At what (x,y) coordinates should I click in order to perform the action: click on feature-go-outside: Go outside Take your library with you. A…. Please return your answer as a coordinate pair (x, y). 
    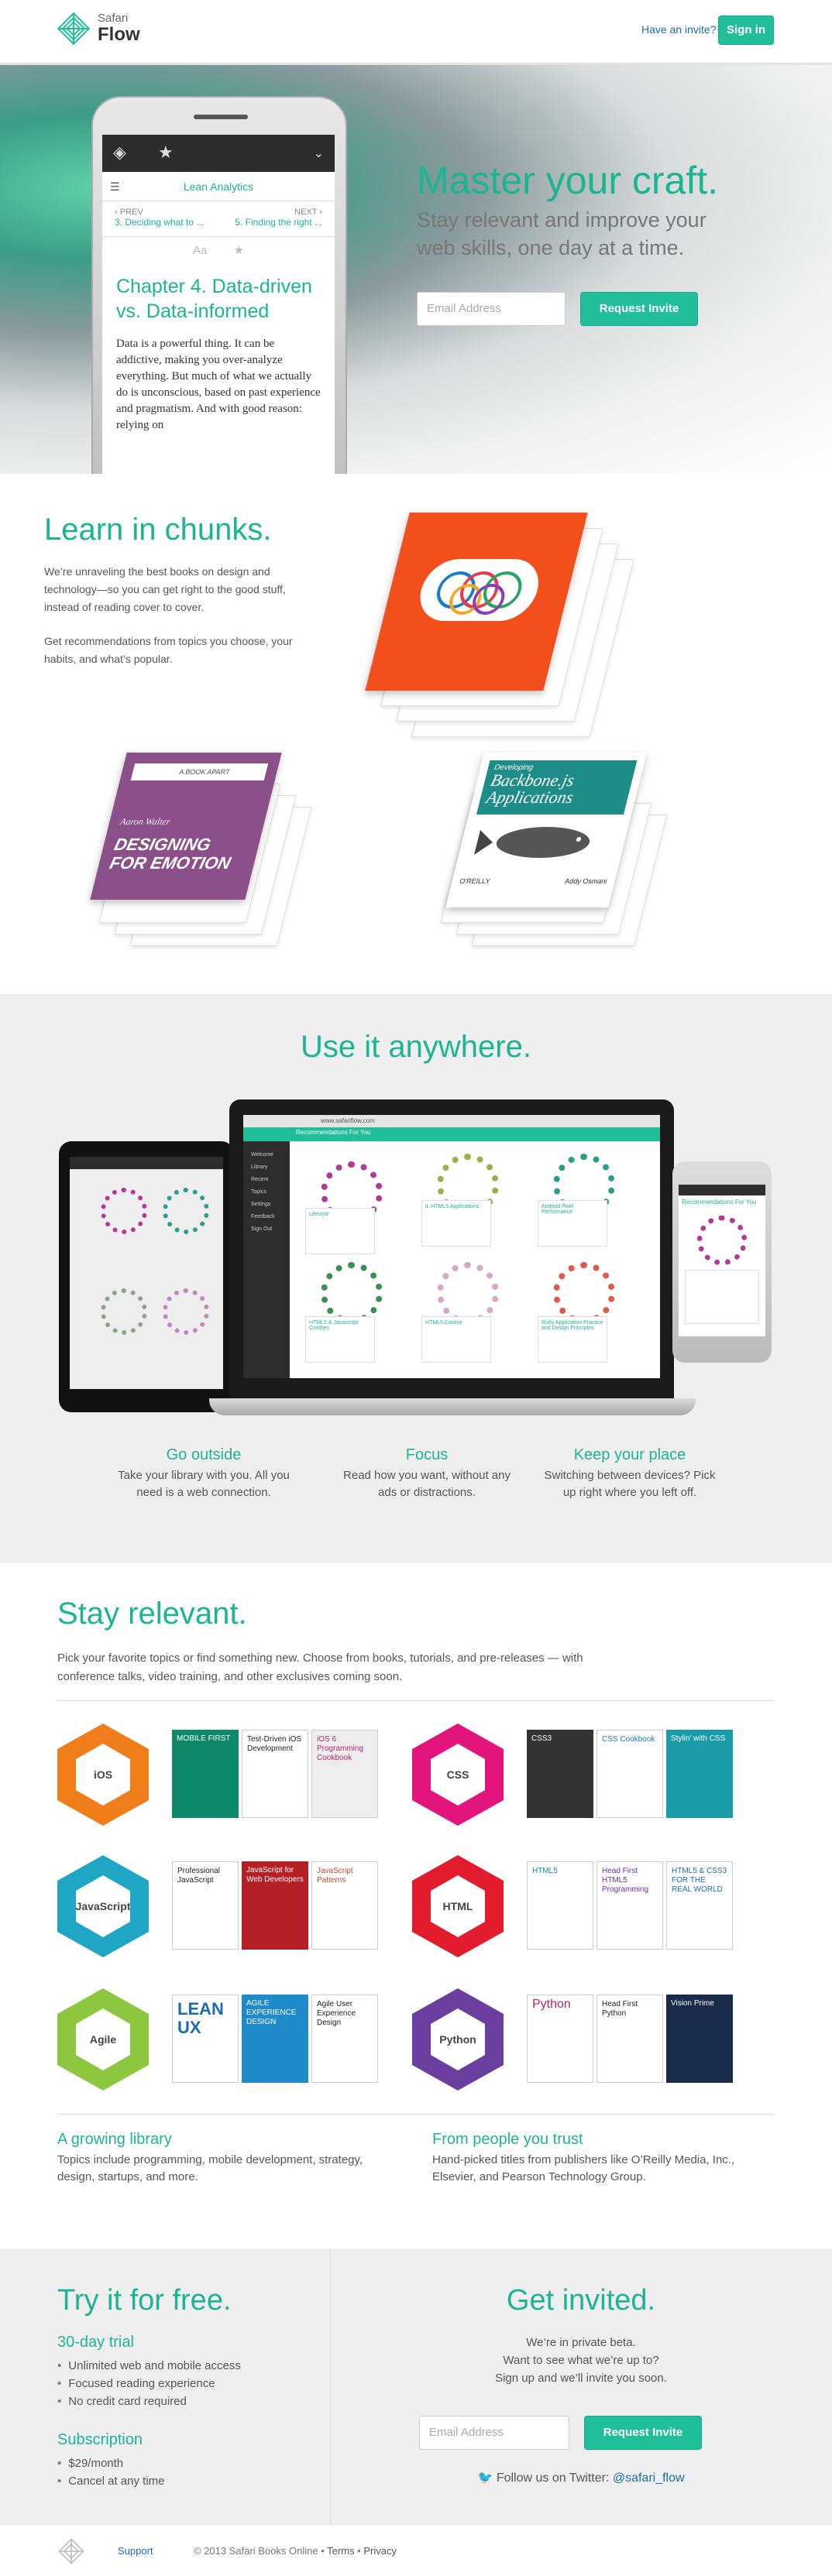
    Looking at the image, I should click on (204, 1473).